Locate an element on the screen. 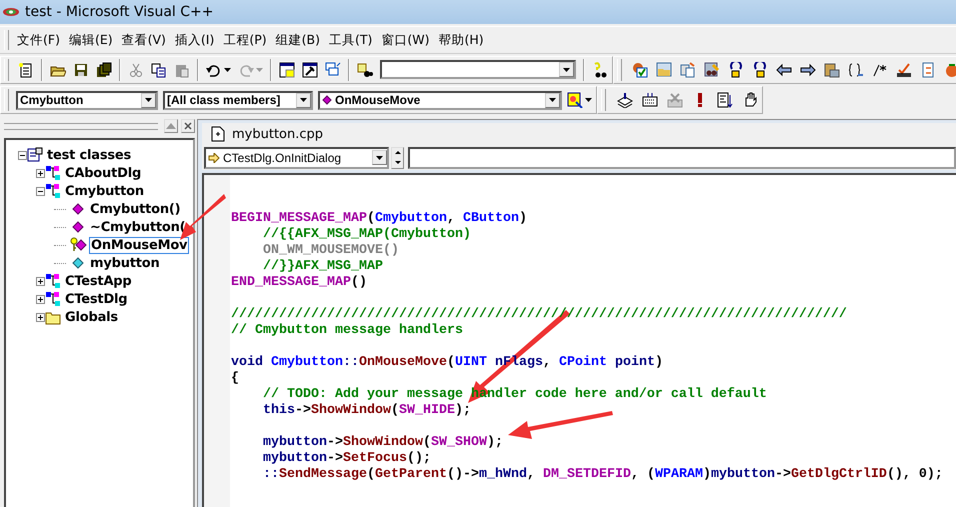  tree-item: Cmybutton is located at coordinates (104, 191).